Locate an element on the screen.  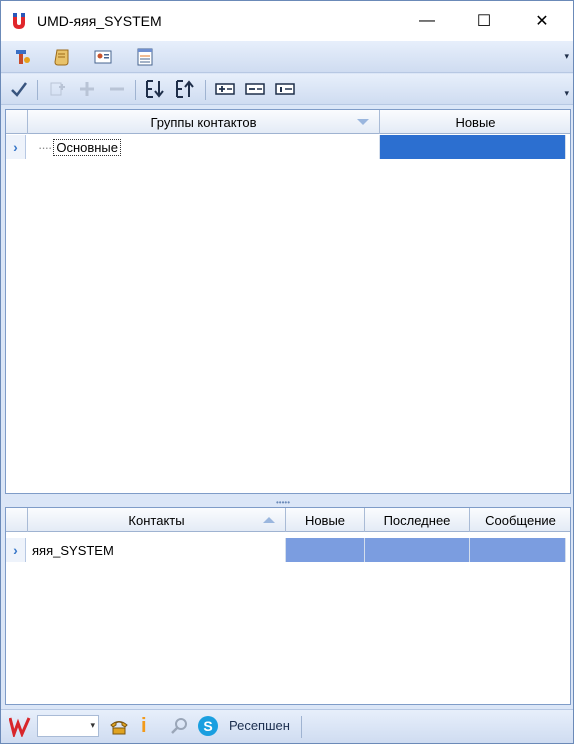
skype-svg: S is located at coordinates (208, 726).